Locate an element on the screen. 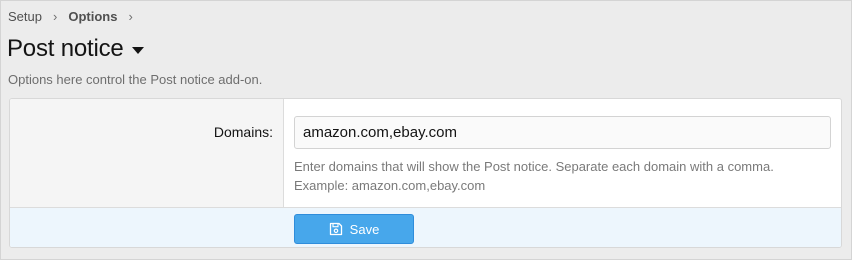 This screenshot has width=852, height=260. save-button: Save is located at coordinates (354, 229).